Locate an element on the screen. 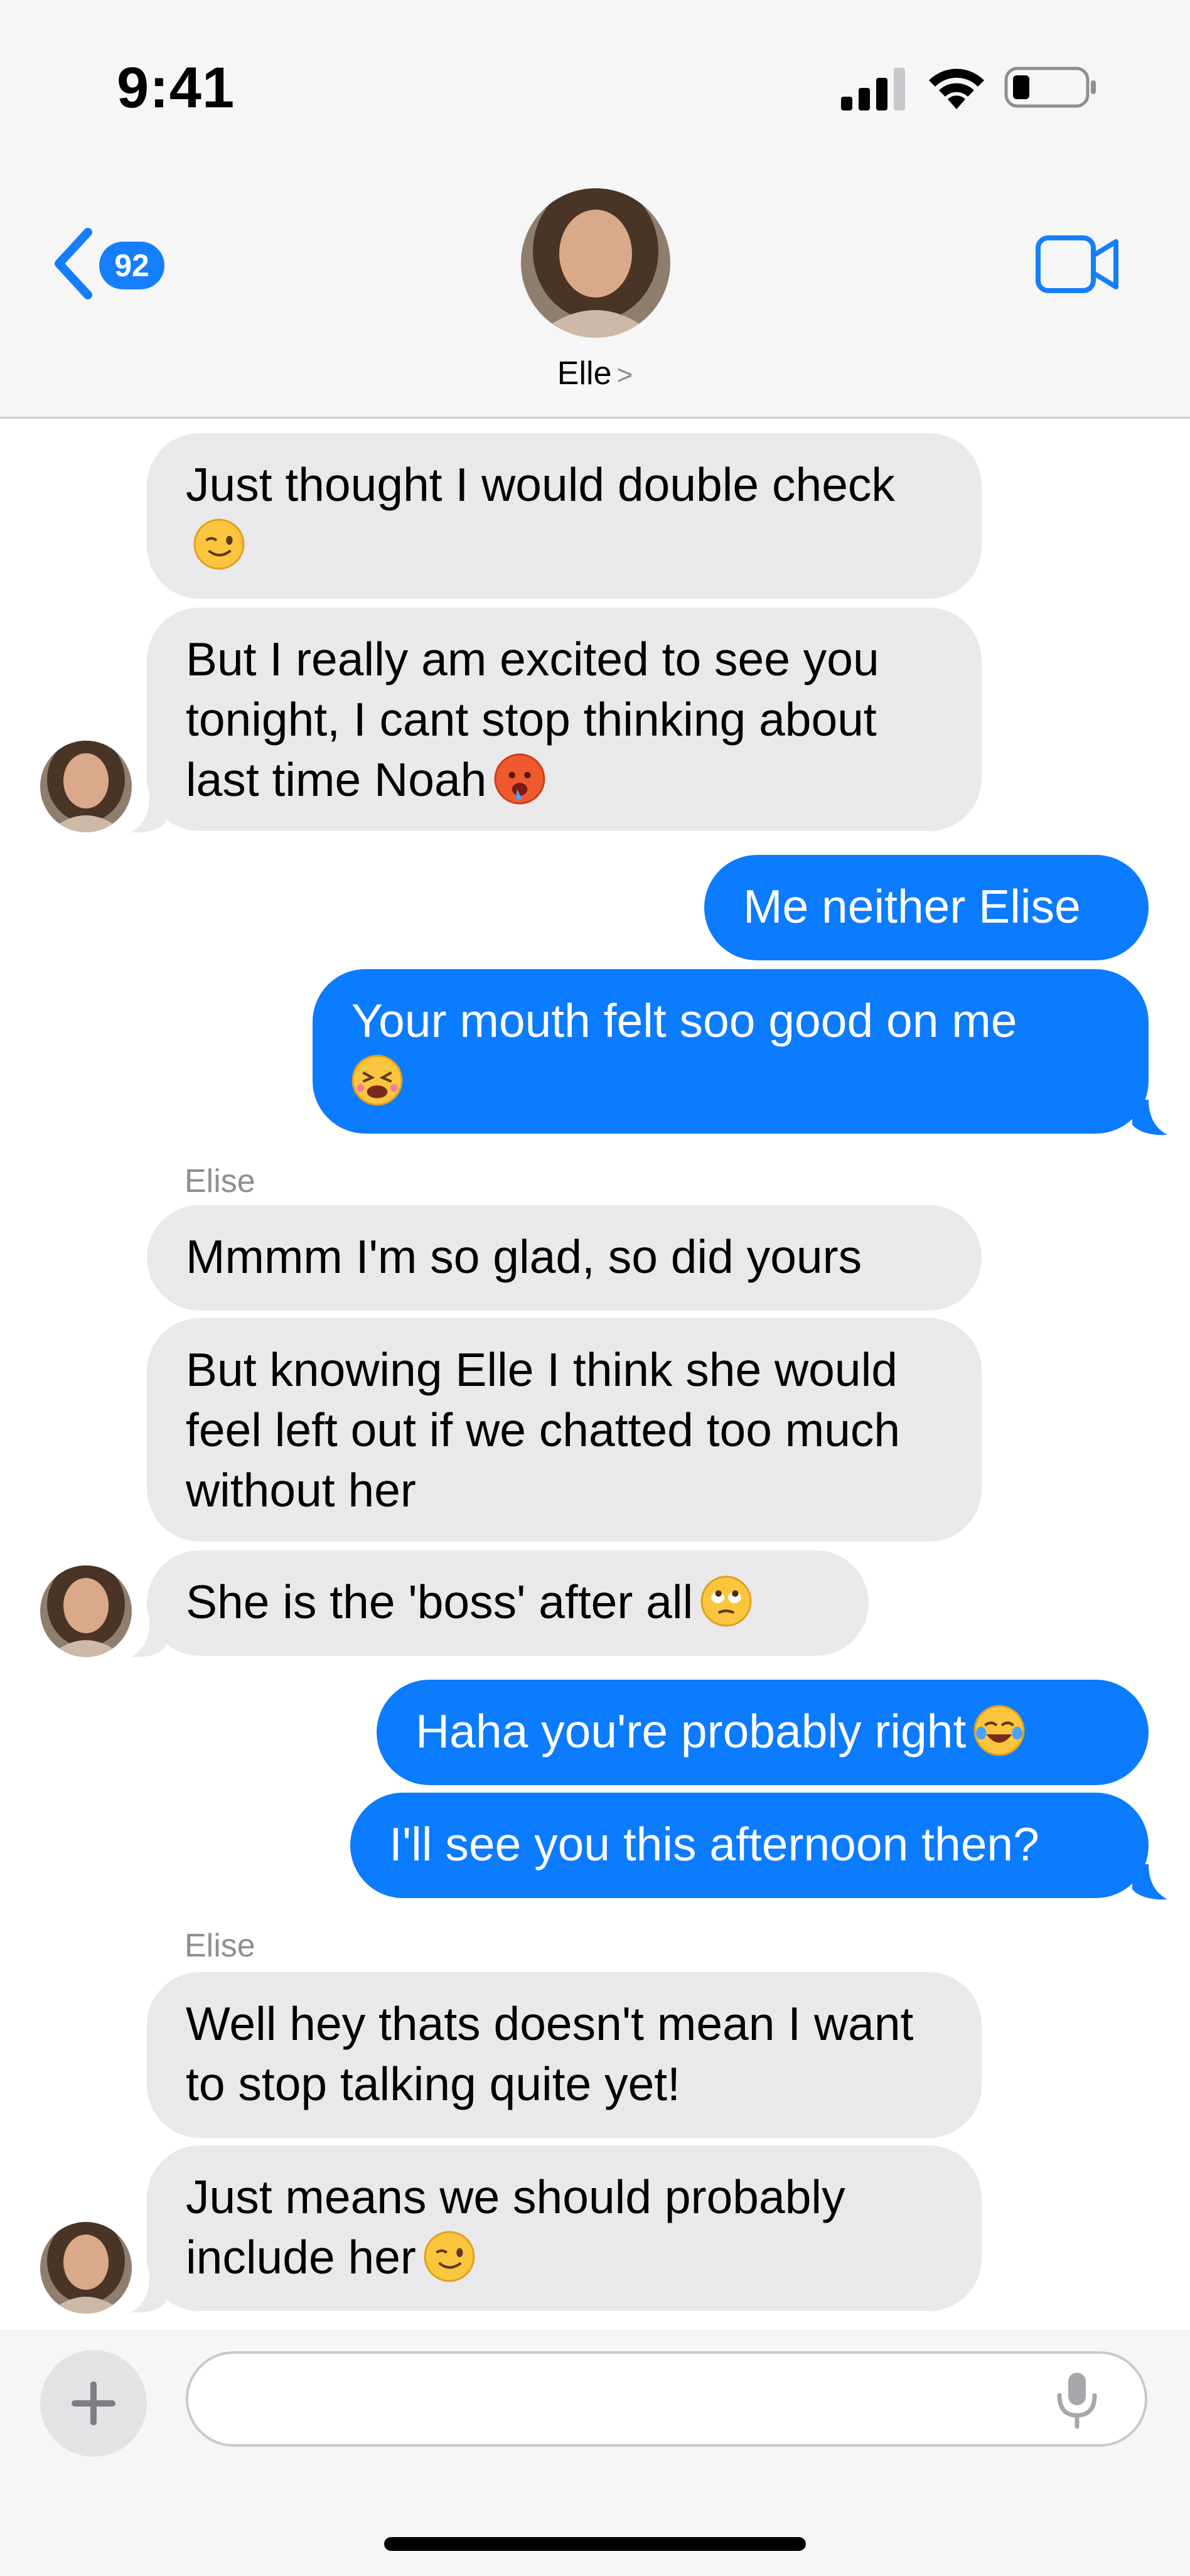 The width and height of the screenshot is (1190, 2576). incoming-message: She is the 'boss' after all is located at coordinates (508, 1603).